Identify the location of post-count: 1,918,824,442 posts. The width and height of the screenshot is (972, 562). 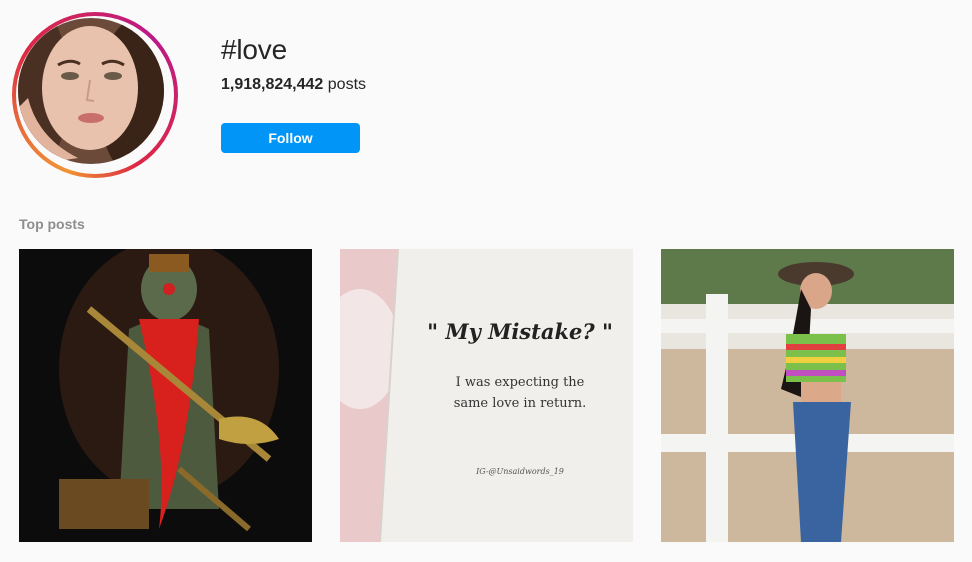
(293, 85).